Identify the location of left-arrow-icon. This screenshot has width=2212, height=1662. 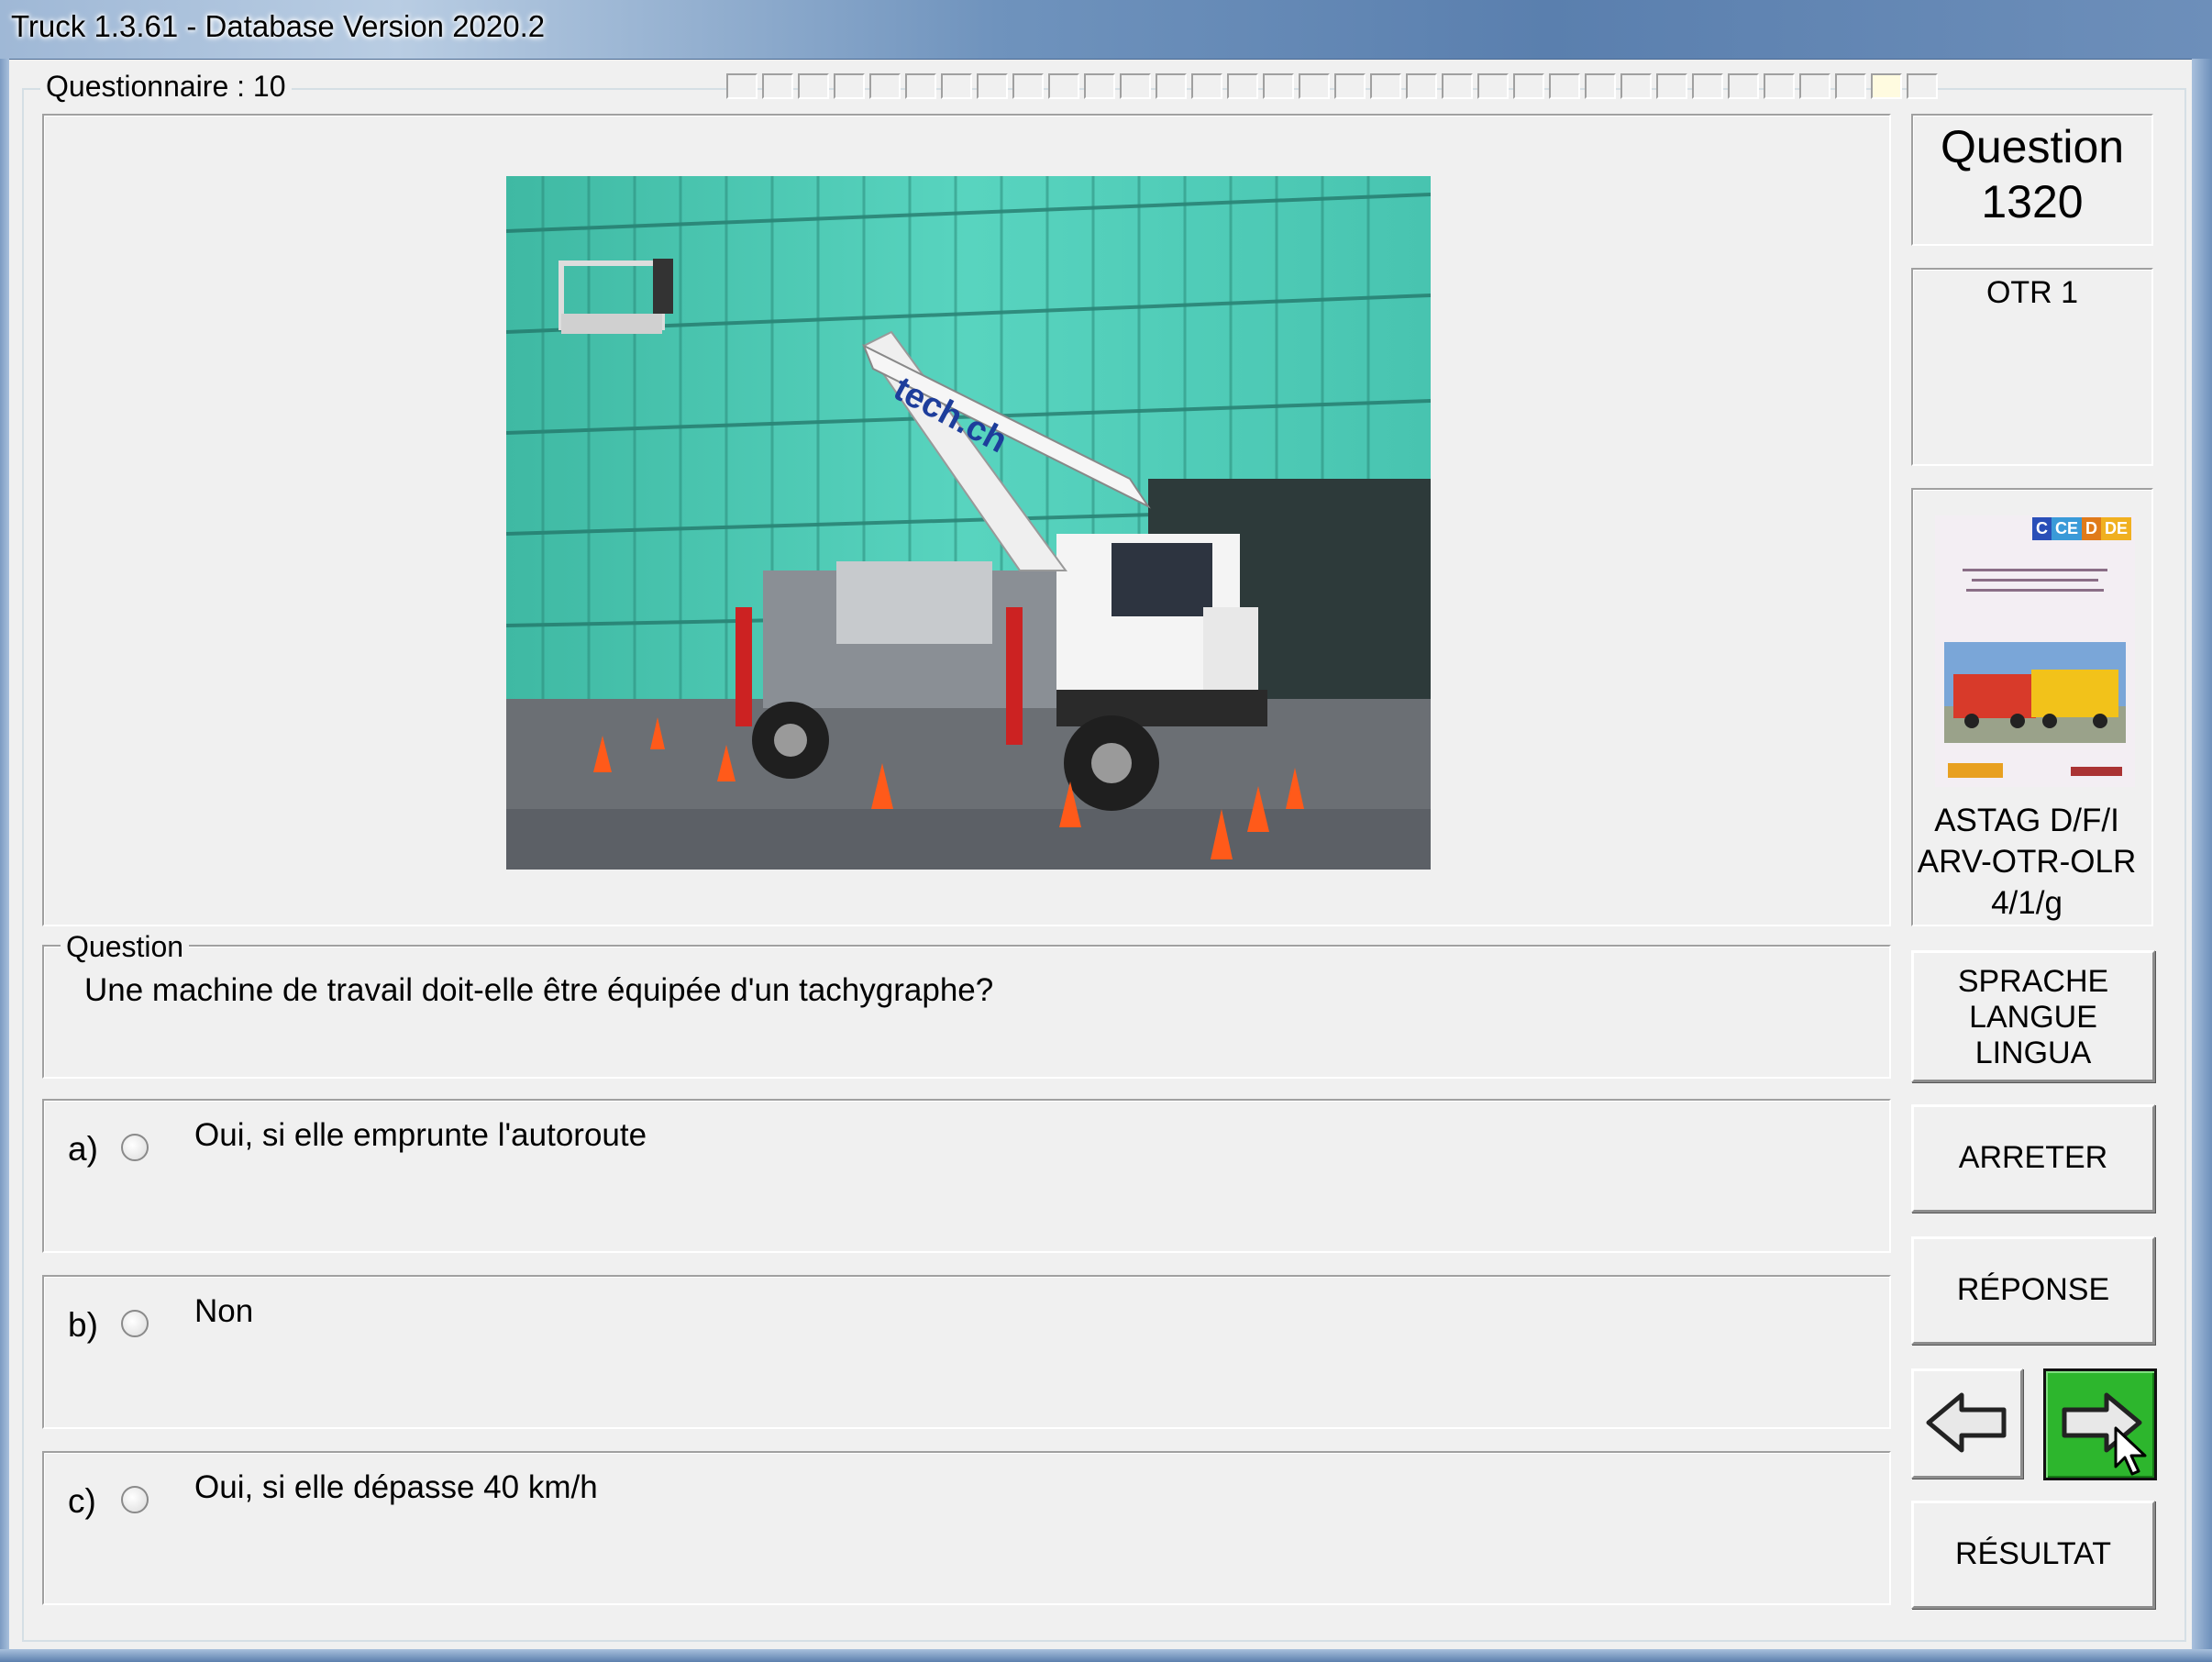
(1967, 1422).